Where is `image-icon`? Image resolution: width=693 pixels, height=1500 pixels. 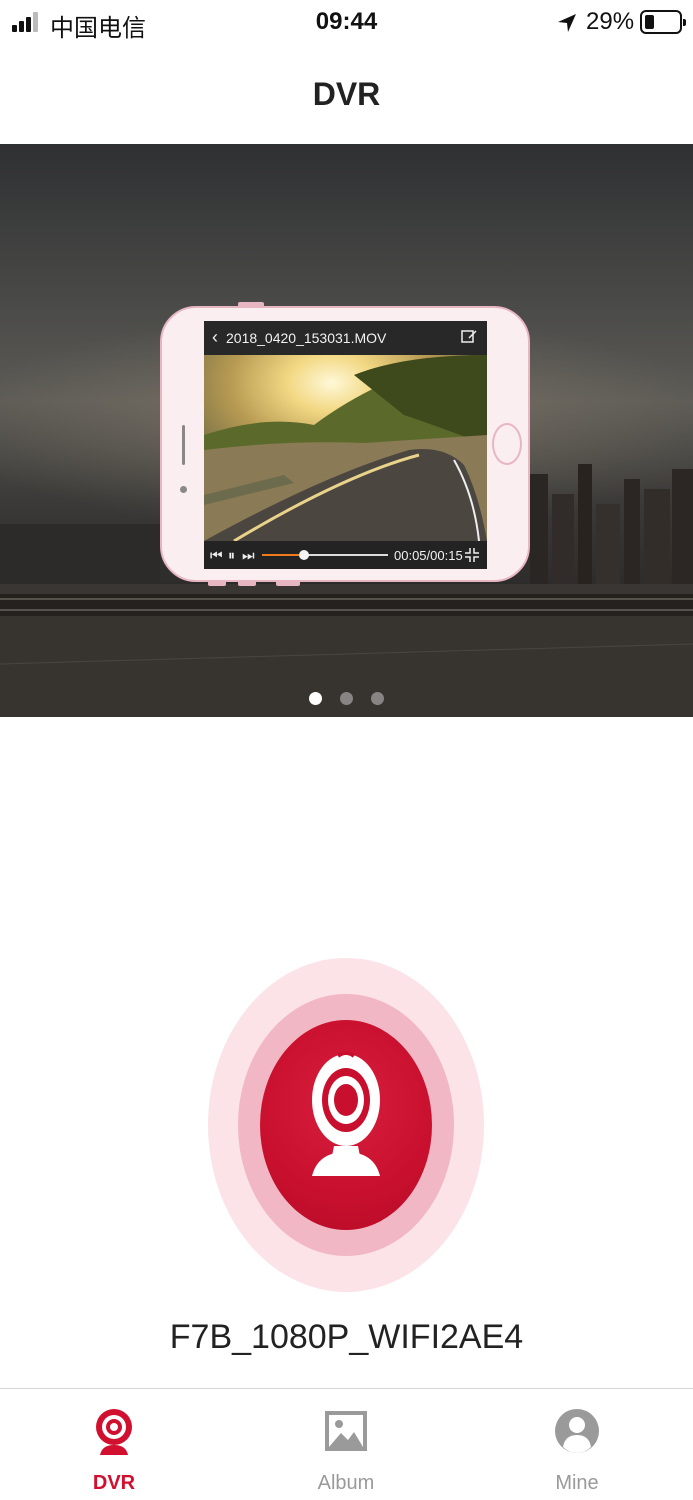
image-icon is located at coordinates (346, 1431).